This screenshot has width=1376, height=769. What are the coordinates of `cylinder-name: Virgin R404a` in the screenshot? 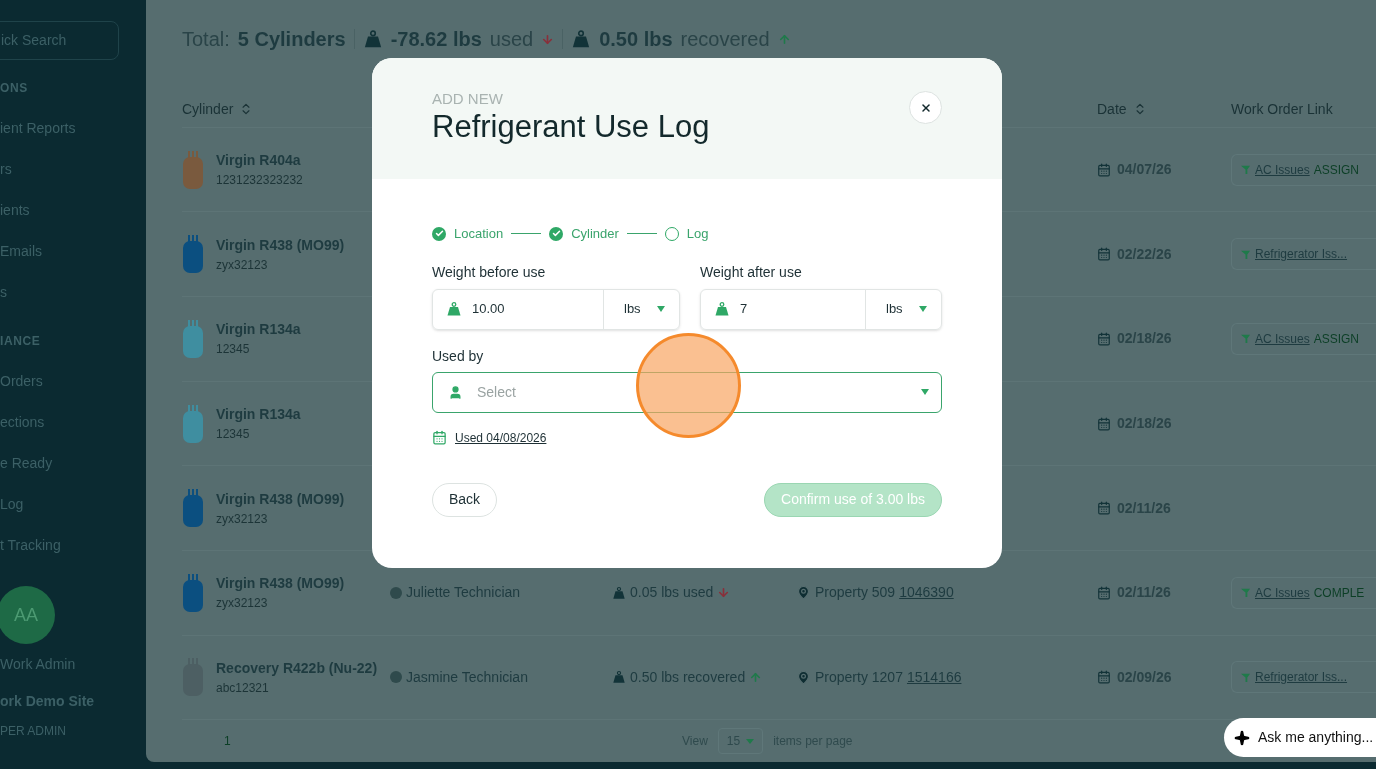 It's located at (259, 161).